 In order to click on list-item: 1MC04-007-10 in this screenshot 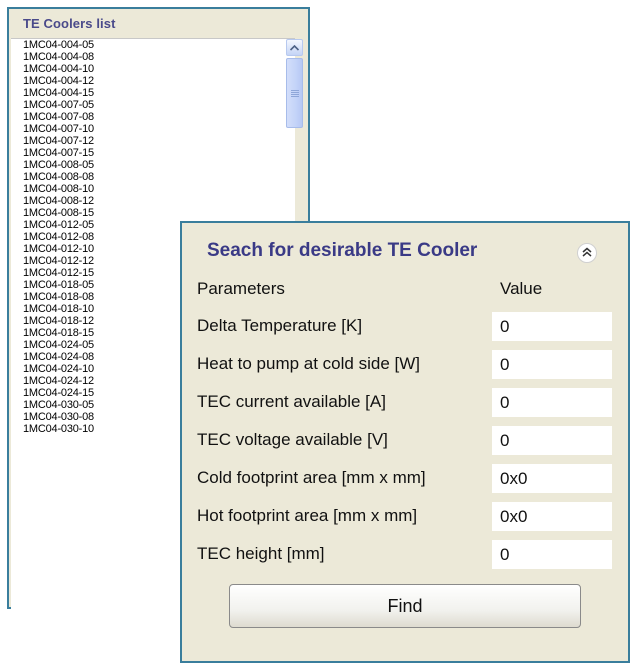, I will do `click(148, 129)`.